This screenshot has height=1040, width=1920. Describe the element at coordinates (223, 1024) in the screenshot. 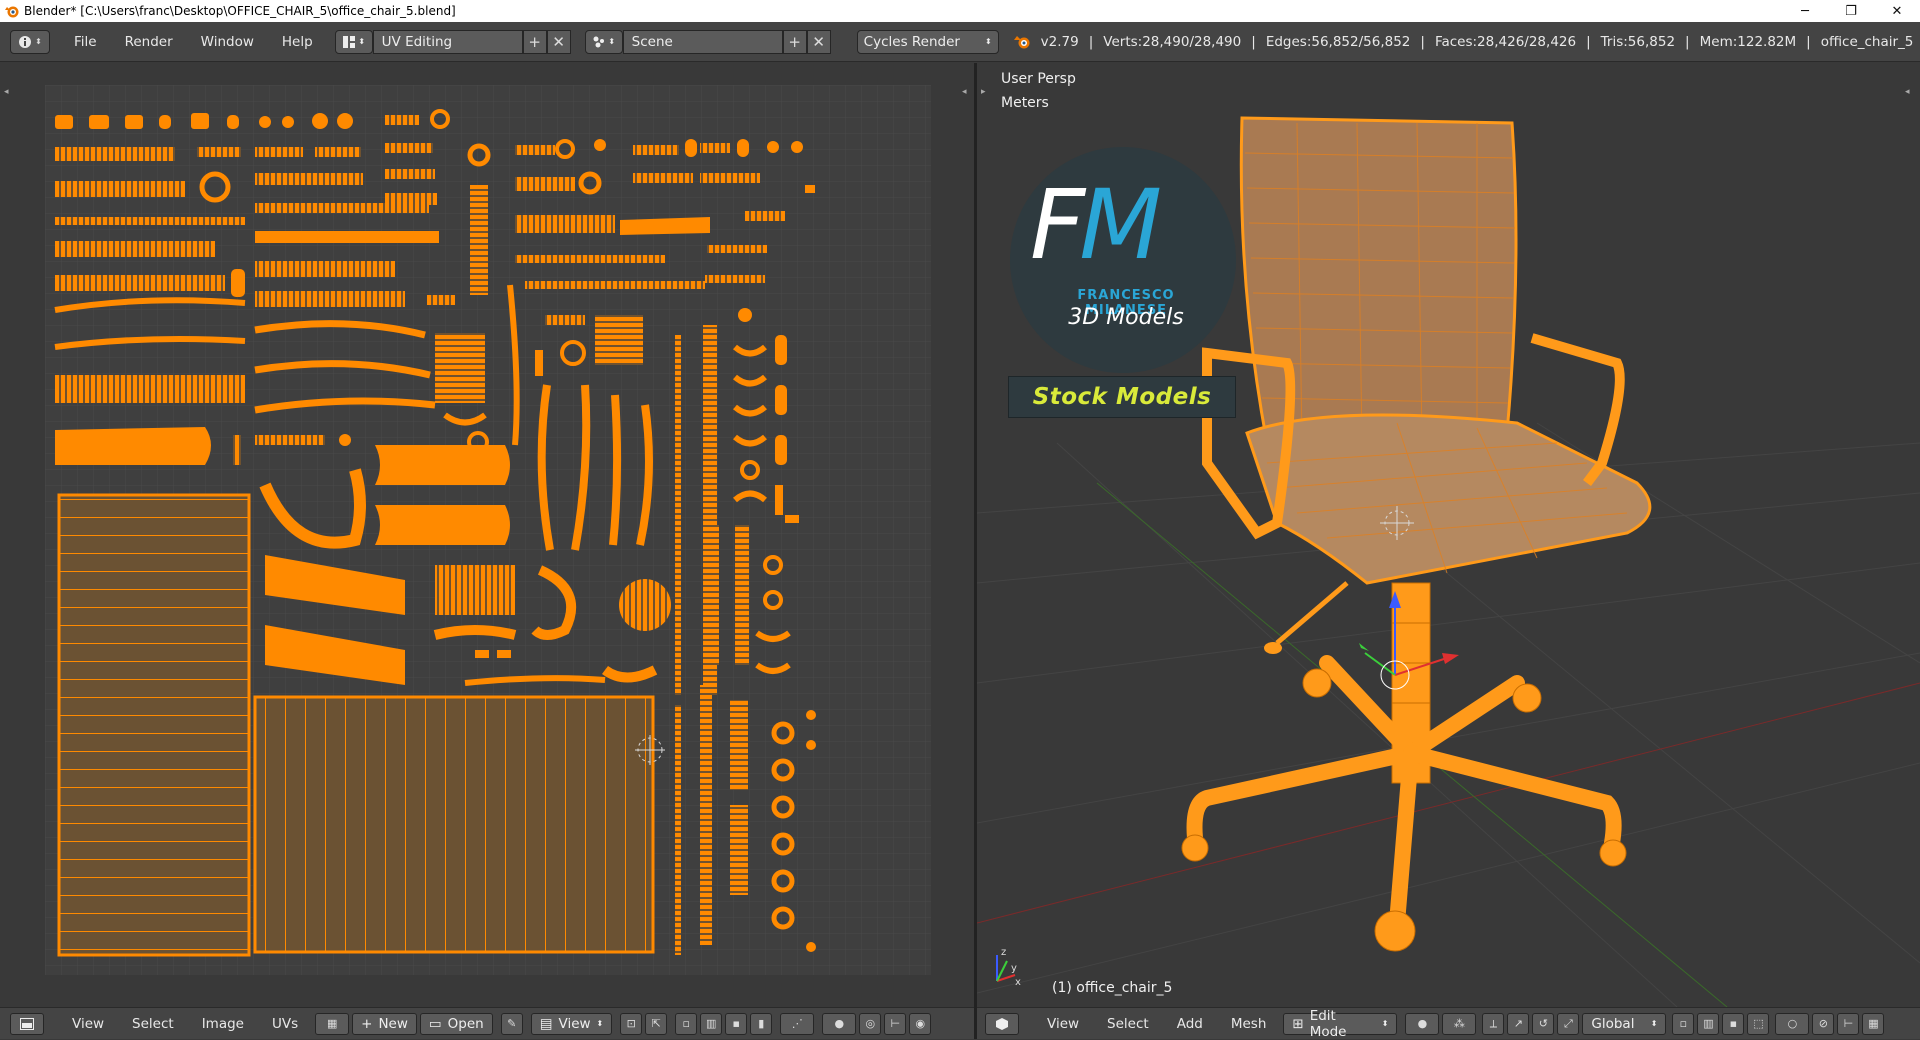

I see `uv-menu-image: Image` at that location.